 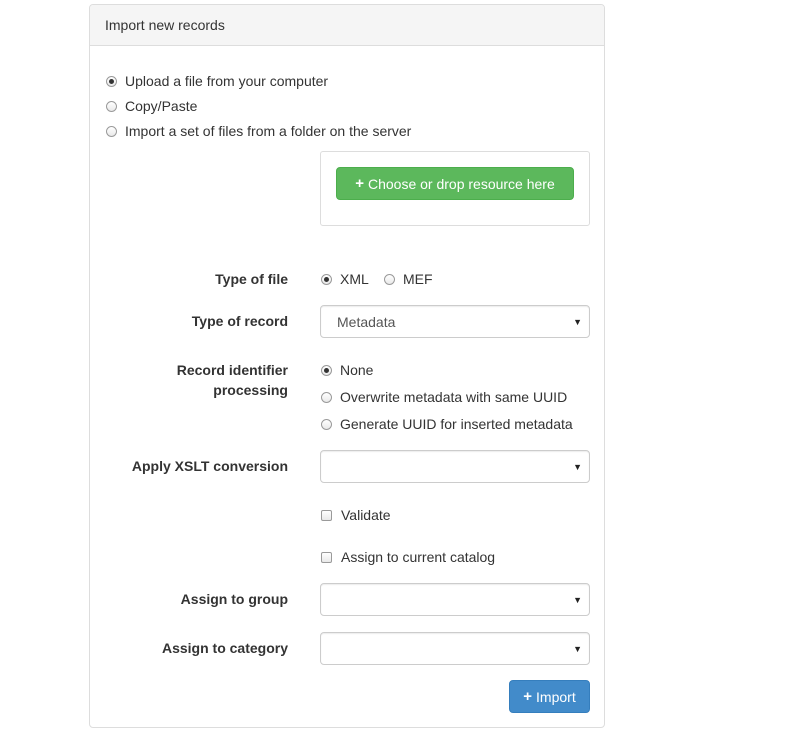 What do you see at coordinates (455, 648) in the screenshot?
I see `assign-category-select: ▼` at bounding box center [455, 648].